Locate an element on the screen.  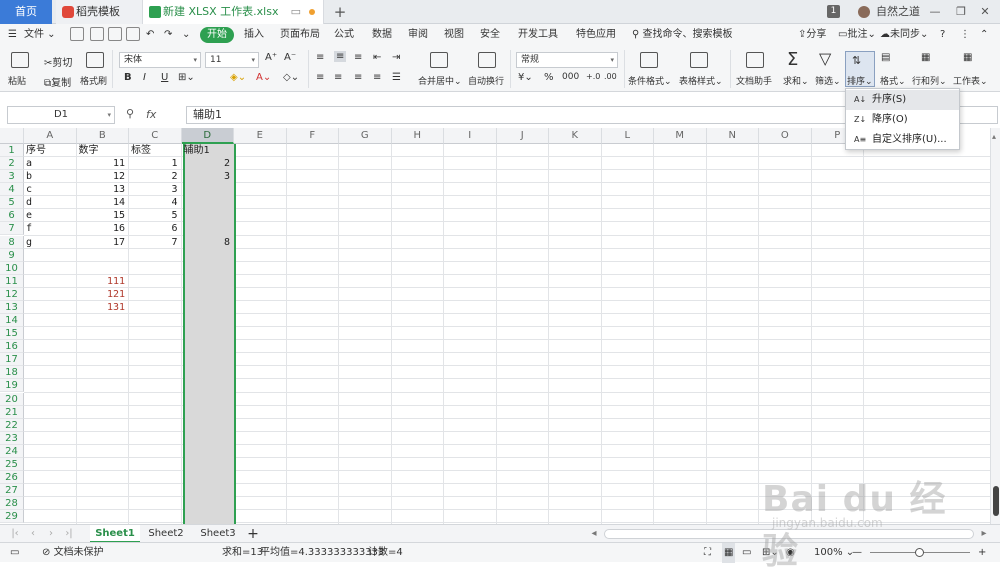
sync-button: ☁未同步⌄ is located at coordinates (904, 35).